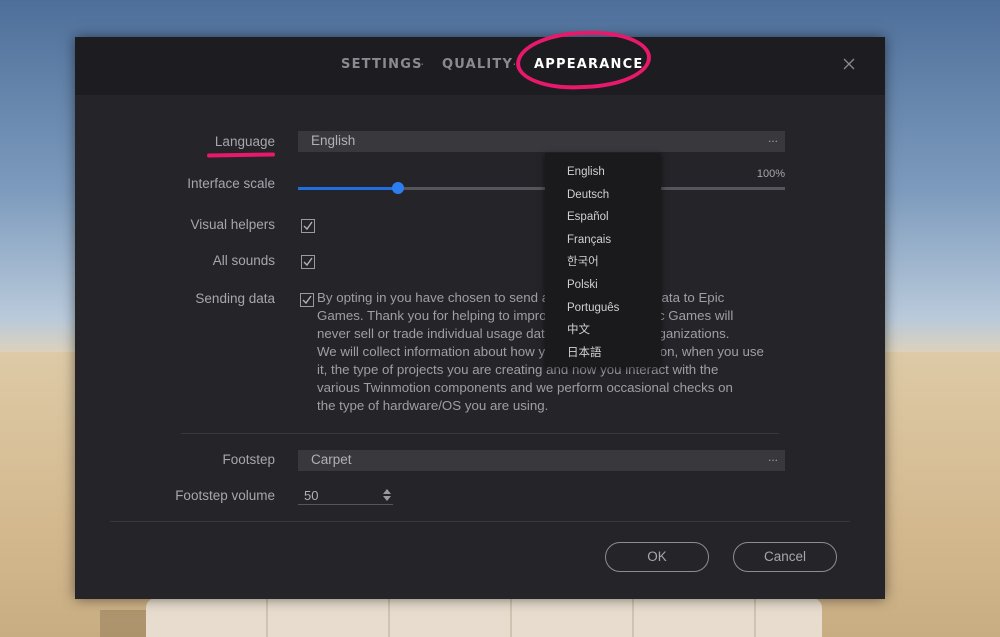  What do you see at coordinates (331, 459) in the screenshot?
I see `footstep-select-value: Carpet` at bounding box center [331, 459].